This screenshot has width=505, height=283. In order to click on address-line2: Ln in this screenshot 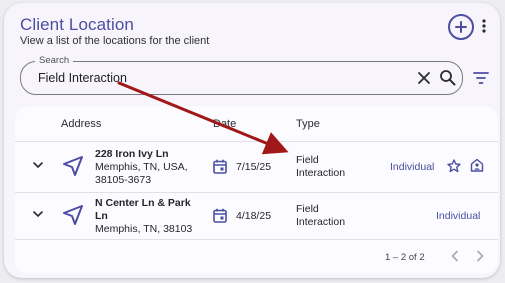, I will do `click(101, 216)`.